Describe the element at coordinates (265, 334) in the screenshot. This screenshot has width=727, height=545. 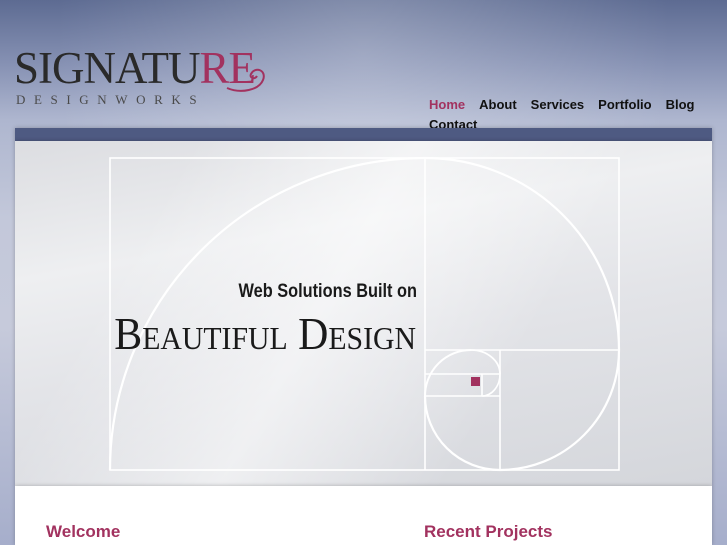
I see `hero-tagline-line2: Beautiful Design` at that location.